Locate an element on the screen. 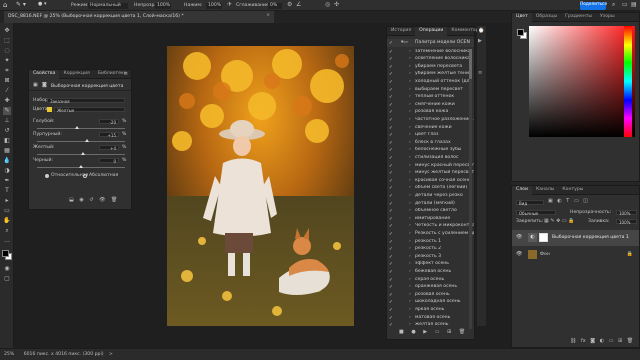  add-mask-icon: ◙ is located at coordinates (592, 341).